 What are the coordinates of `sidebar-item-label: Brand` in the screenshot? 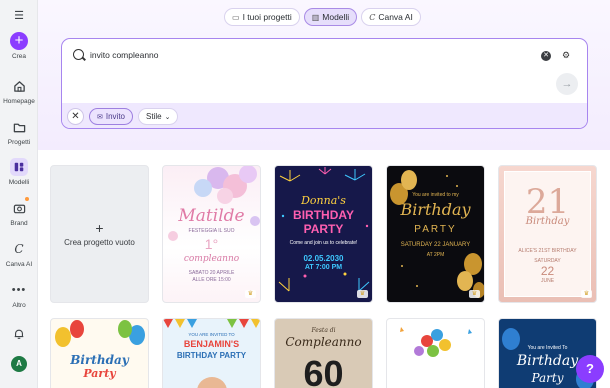 It's located at (19, 223).